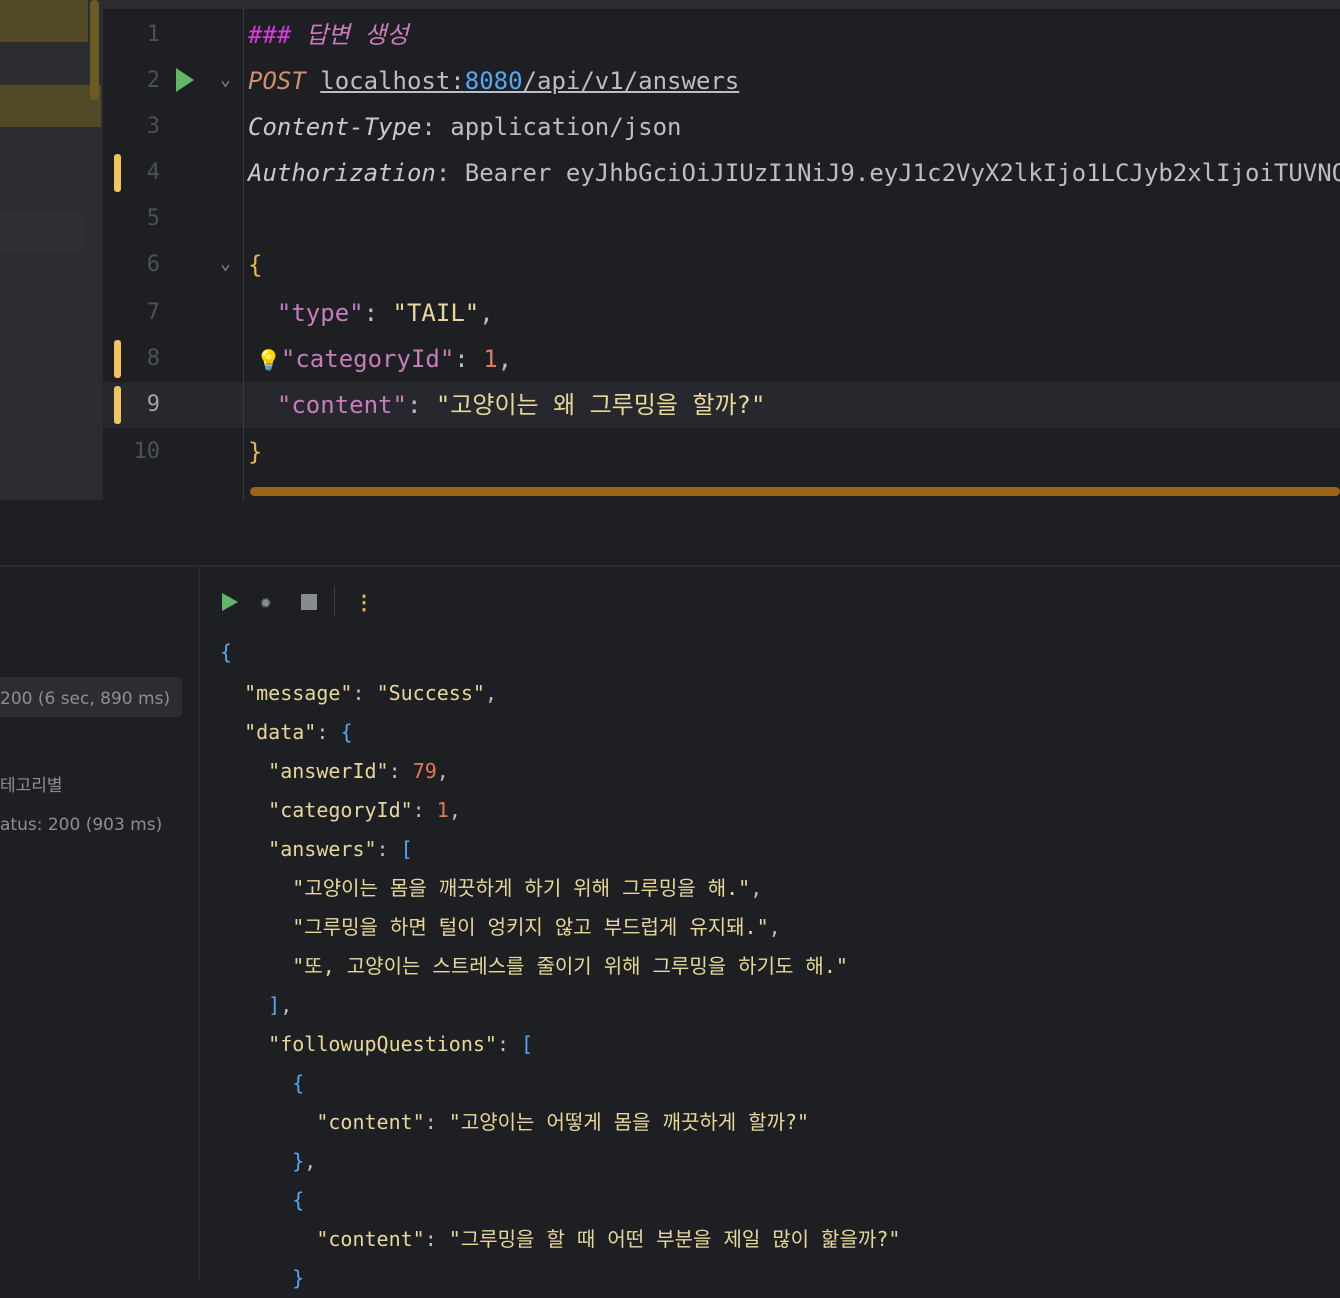  What do you see at coordinates (255, 452) in the screenshot?
I see `json-close-brace: }` at bounding box center [255, 452].